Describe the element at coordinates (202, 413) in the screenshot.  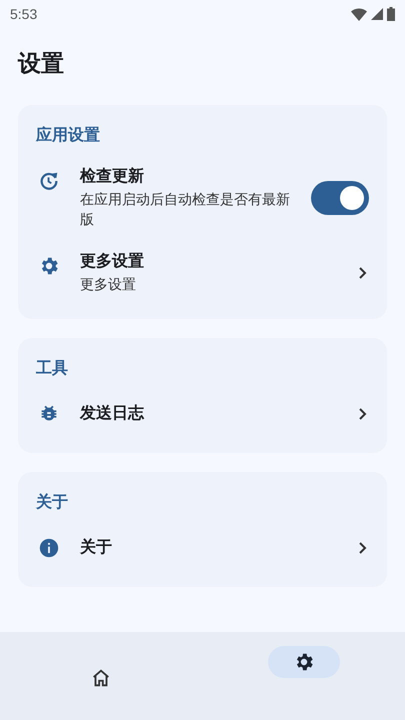
I see `settings-row: 发送日志` at that location.